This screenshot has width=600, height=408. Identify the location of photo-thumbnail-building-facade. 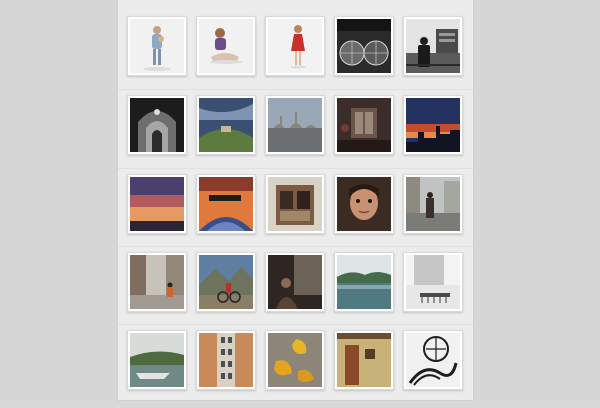
(226, 360).